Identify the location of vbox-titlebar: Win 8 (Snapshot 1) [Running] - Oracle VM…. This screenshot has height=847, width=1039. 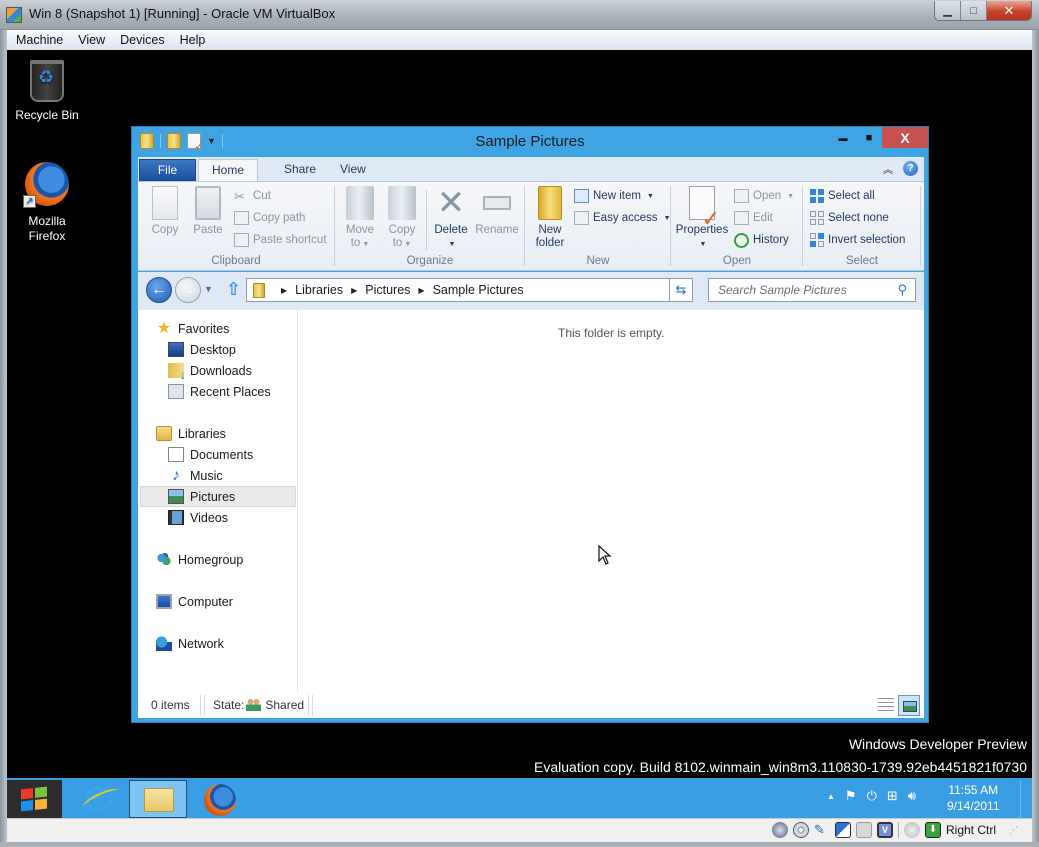
(519, 15).